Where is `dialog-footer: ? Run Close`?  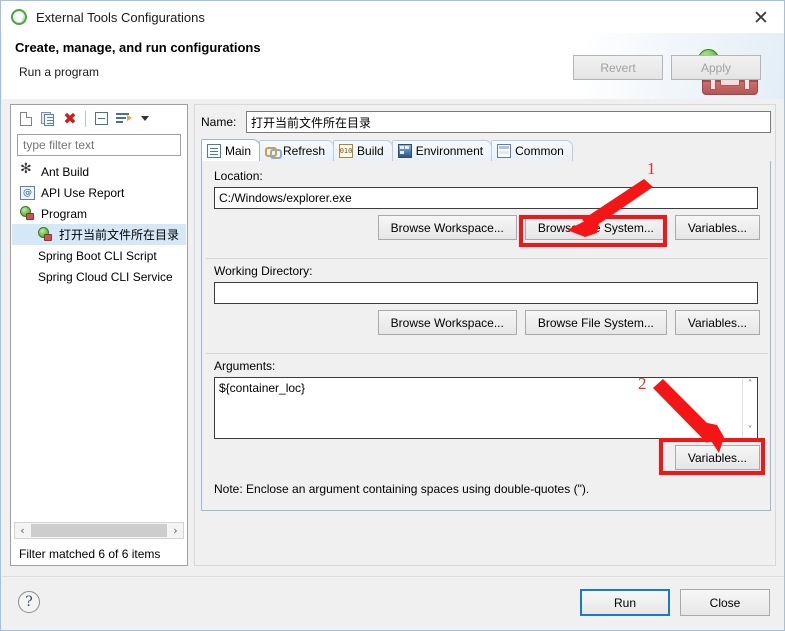 dialog-footer: ? Run Close is located at coordinates (393, 603).